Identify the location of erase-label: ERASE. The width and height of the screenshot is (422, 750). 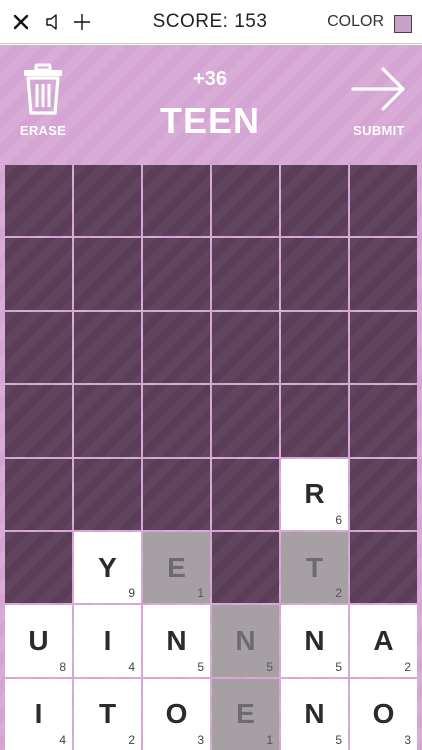
(43, 130).